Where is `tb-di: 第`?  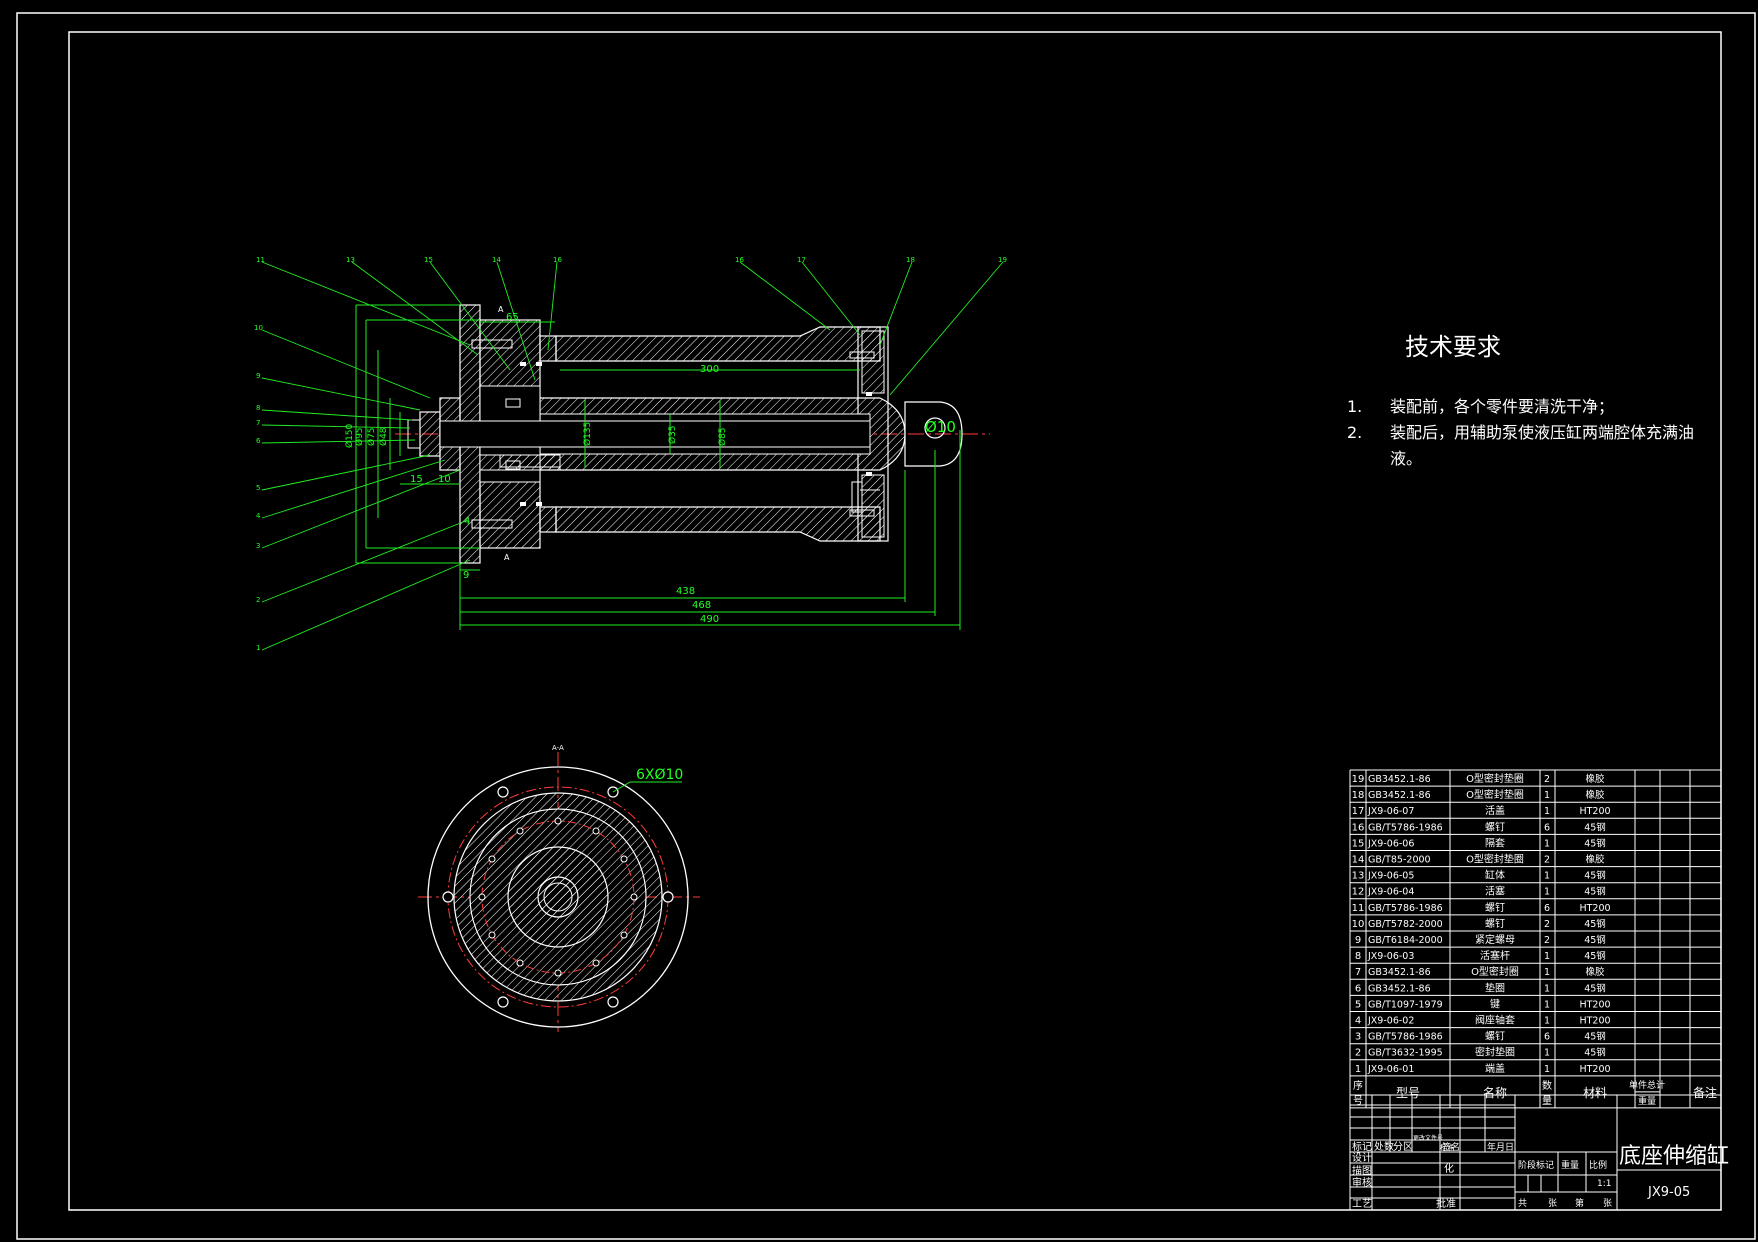 tb-di: 第 is located at coordinates (1579, 1203).